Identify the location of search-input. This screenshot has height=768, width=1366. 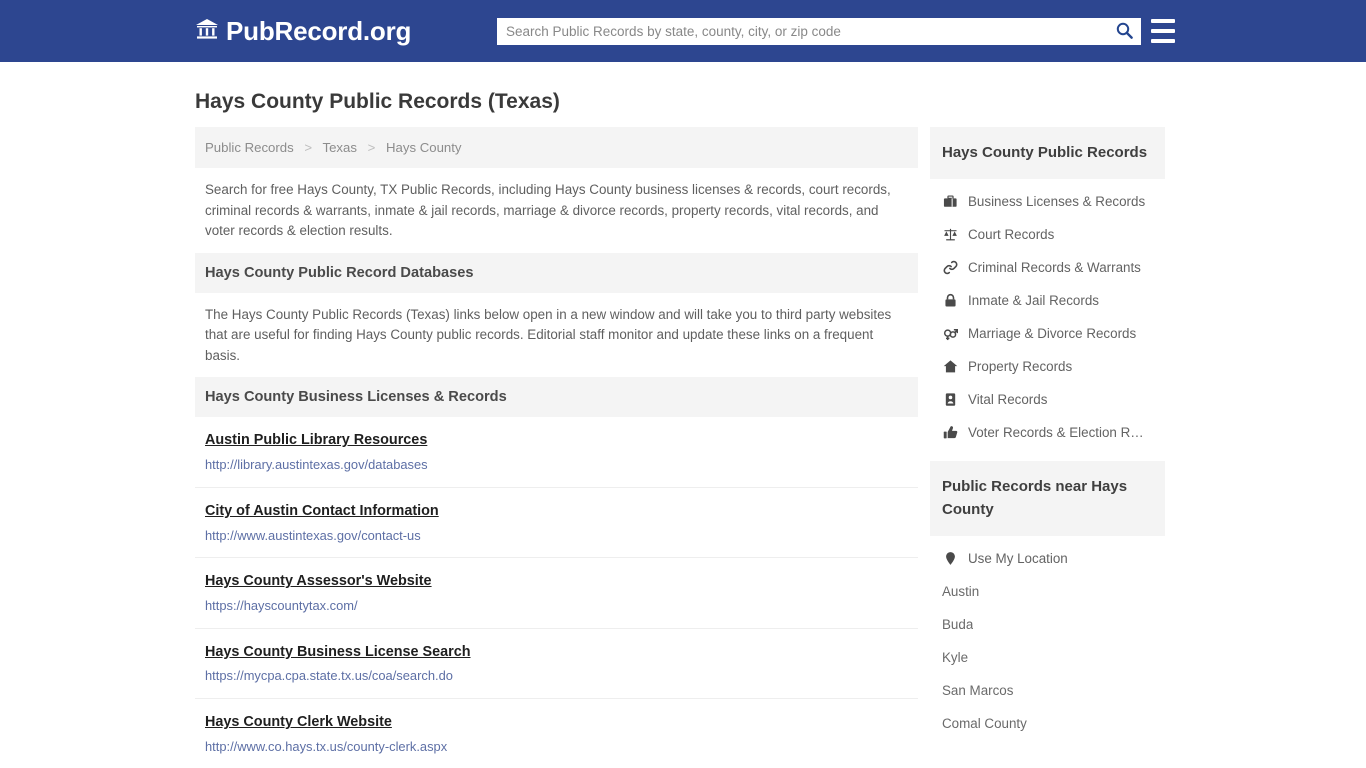
(802, 31).